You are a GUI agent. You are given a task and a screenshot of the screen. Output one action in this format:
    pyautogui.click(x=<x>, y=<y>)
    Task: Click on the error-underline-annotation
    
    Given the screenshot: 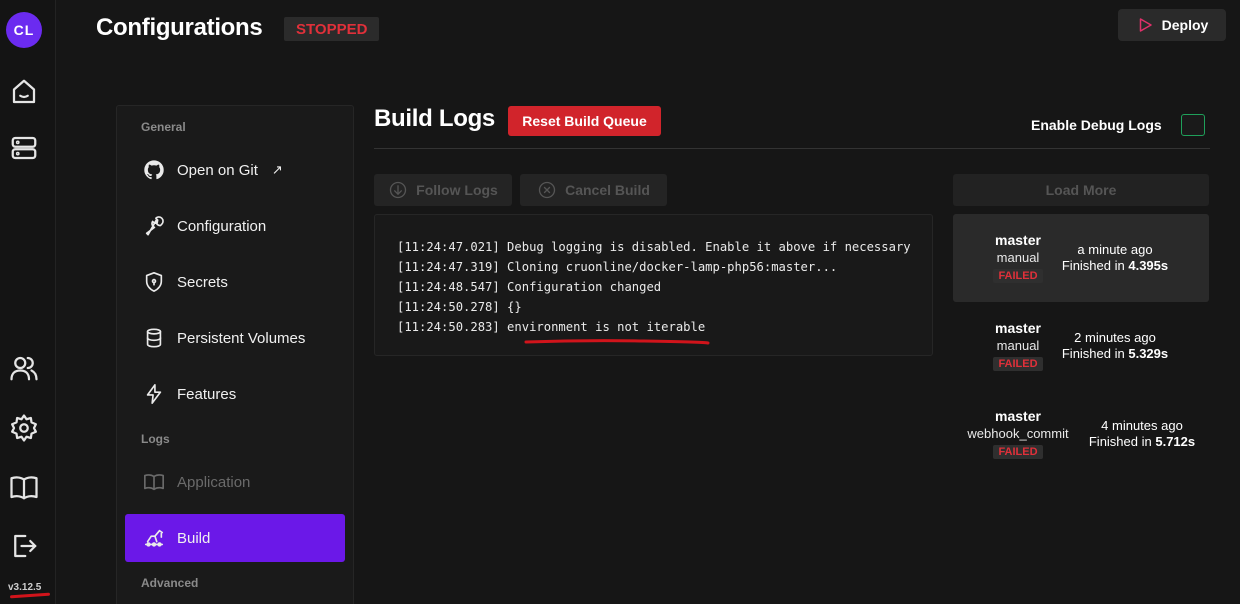 What is the action you would take?
    pyautogui.click(x=617, y=342)
    